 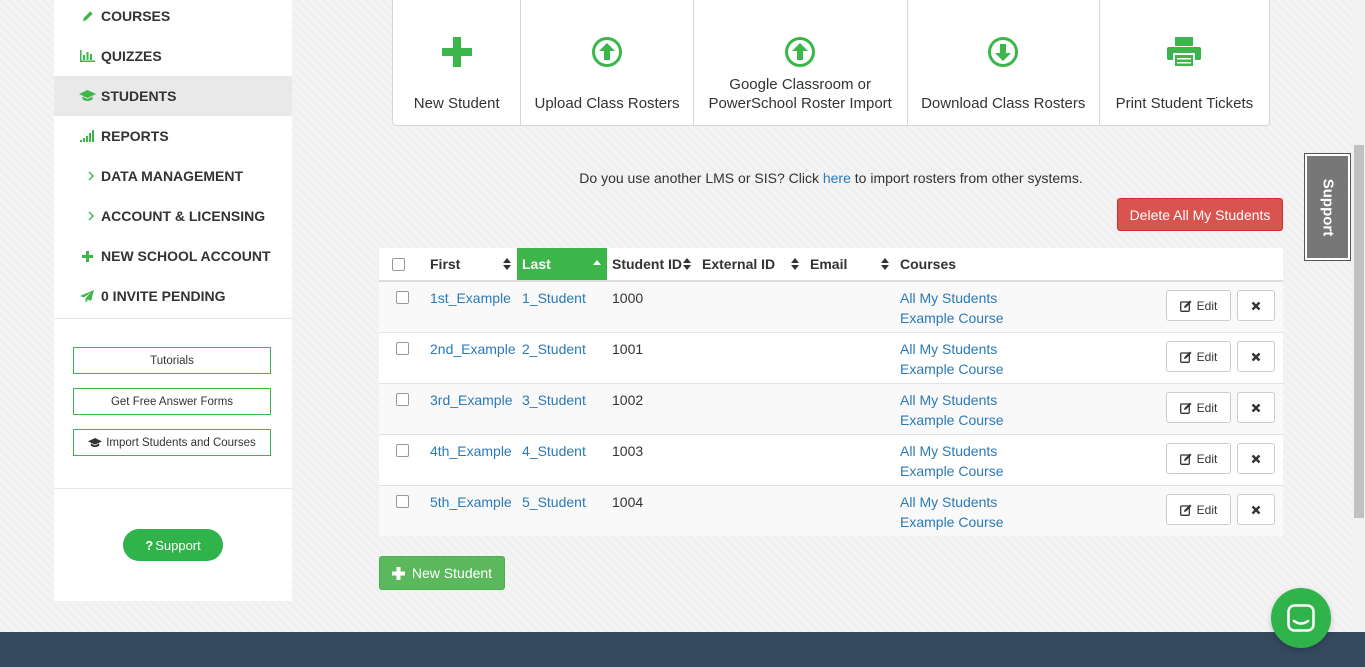 What do you see at coordinates (554, 451) in the screenshot?
I see `last-name-link: 4_Student` at bounding box center [554, 451].